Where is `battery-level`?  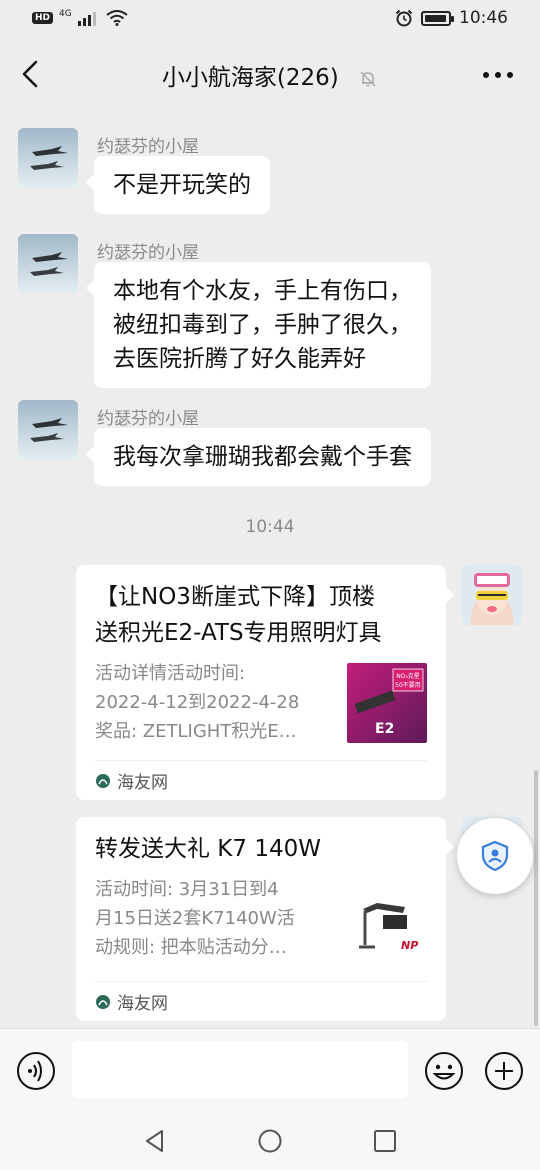 battery-level is located at coordinates (435, 18).